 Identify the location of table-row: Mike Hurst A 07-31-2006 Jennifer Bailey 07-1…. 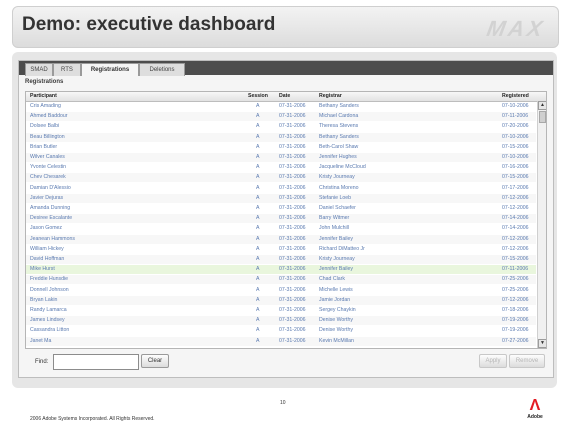
(281, 270).